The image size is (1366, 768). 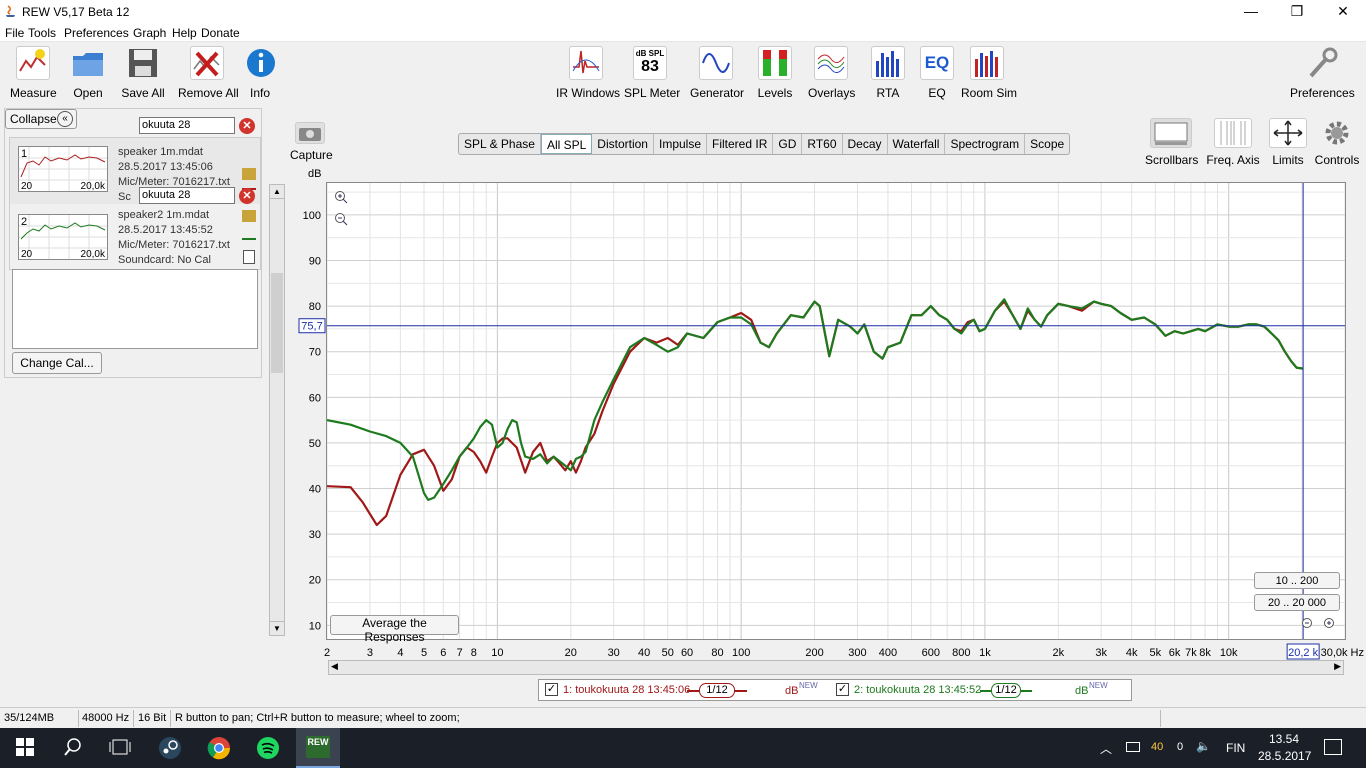 What do you see at coordinates (551, 689) in the screenshot?
I see `legend-1-checkbox: ✓` at bounding box center [551, 689].